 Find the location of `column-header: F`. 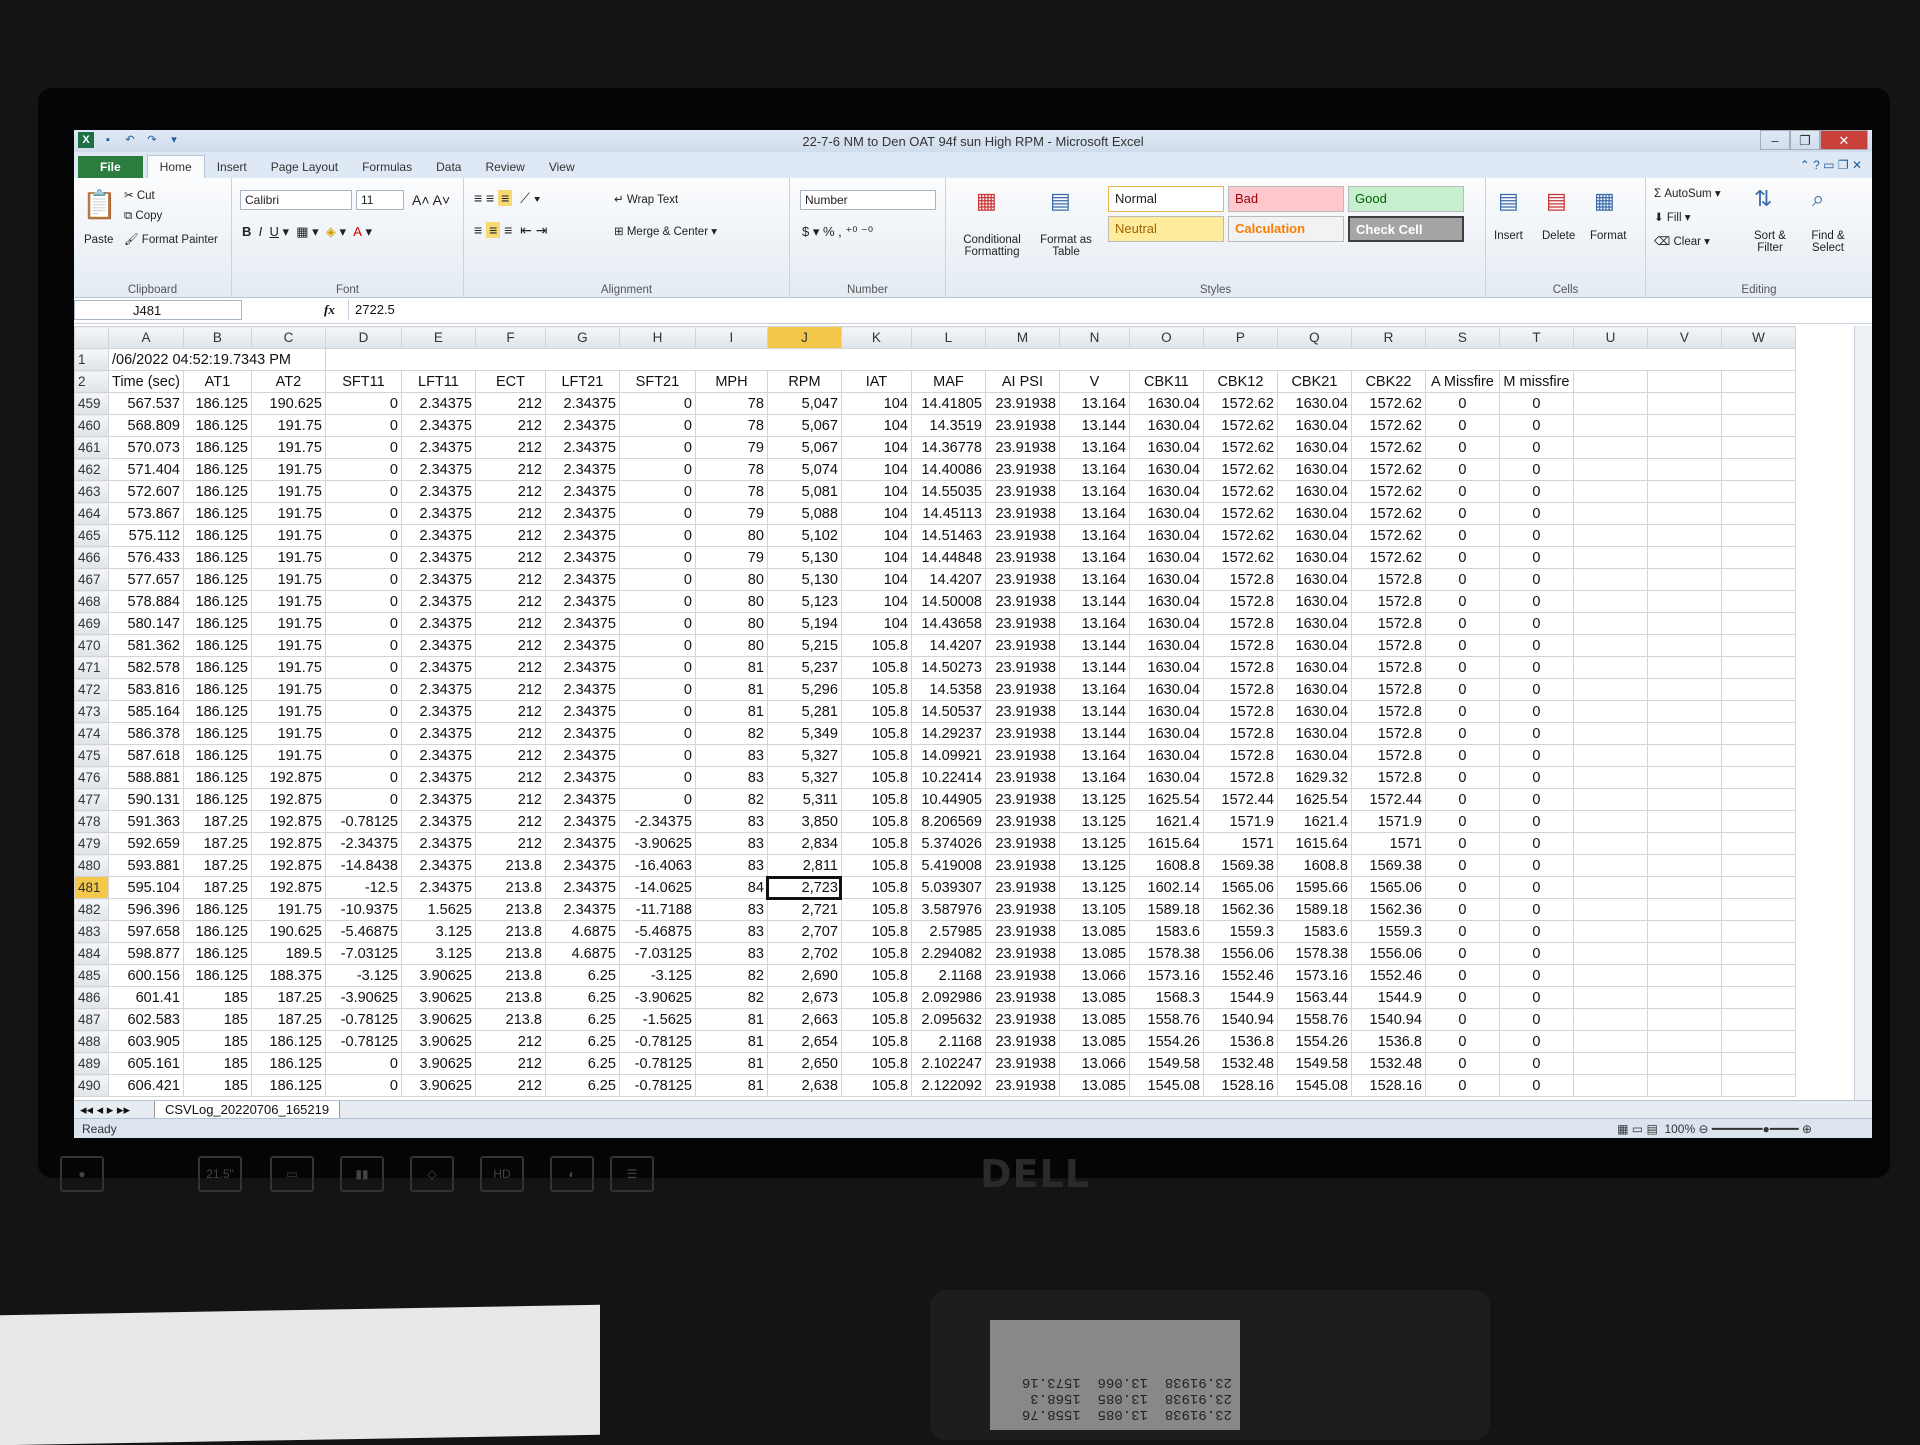

column-header: F is located at coordinates (510, 337).